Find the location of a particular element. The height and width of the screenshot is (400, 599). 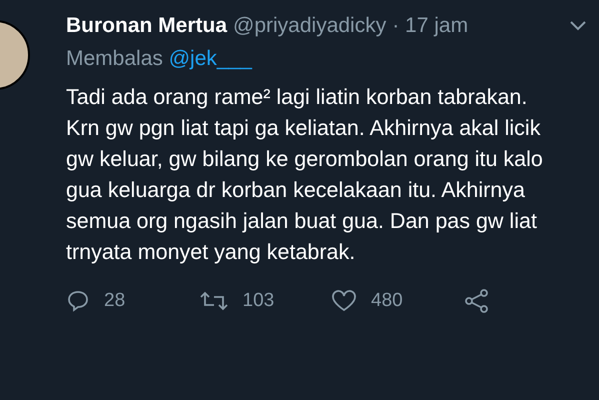

reply-button: 28 is located at coordinates (132, 301).